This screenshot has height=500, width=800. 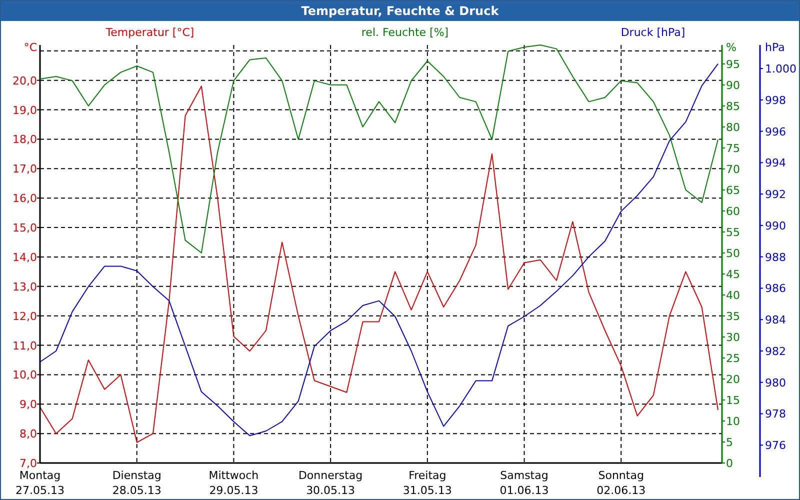 I want to click on day-label: Mittwoch, so click(x=233, y=475).